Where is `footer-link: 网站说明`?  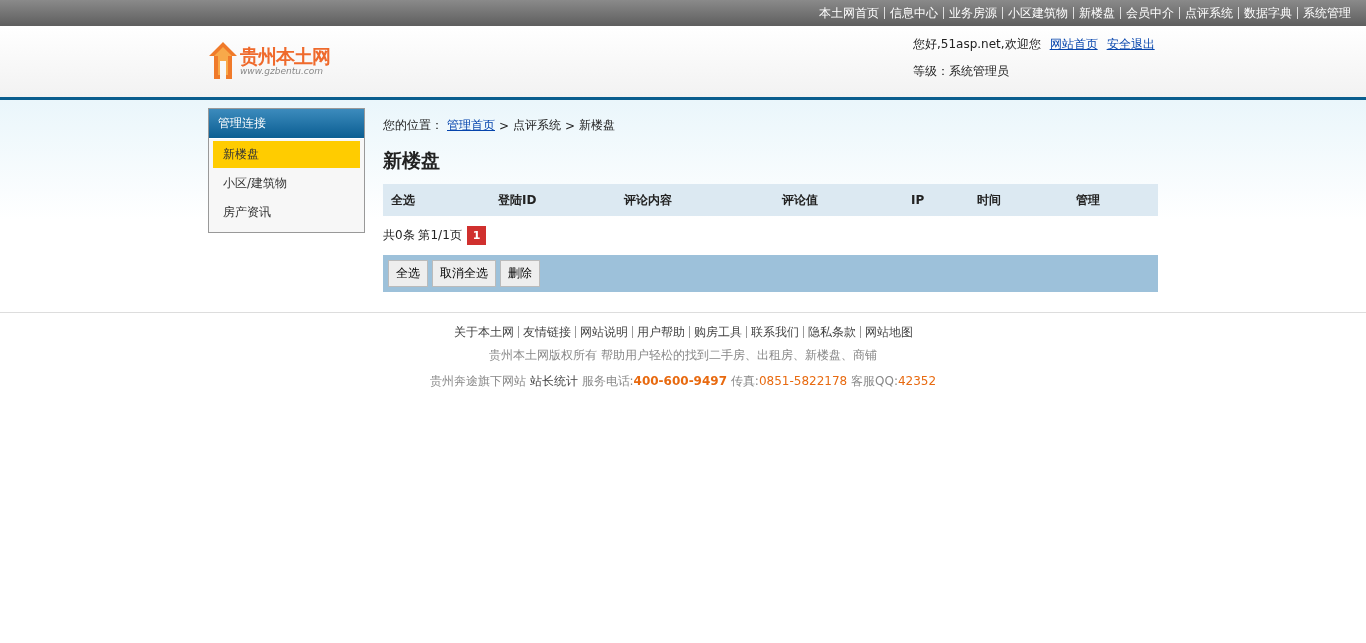
footer-link: 网站说明 is located at coordinates (603, 332).